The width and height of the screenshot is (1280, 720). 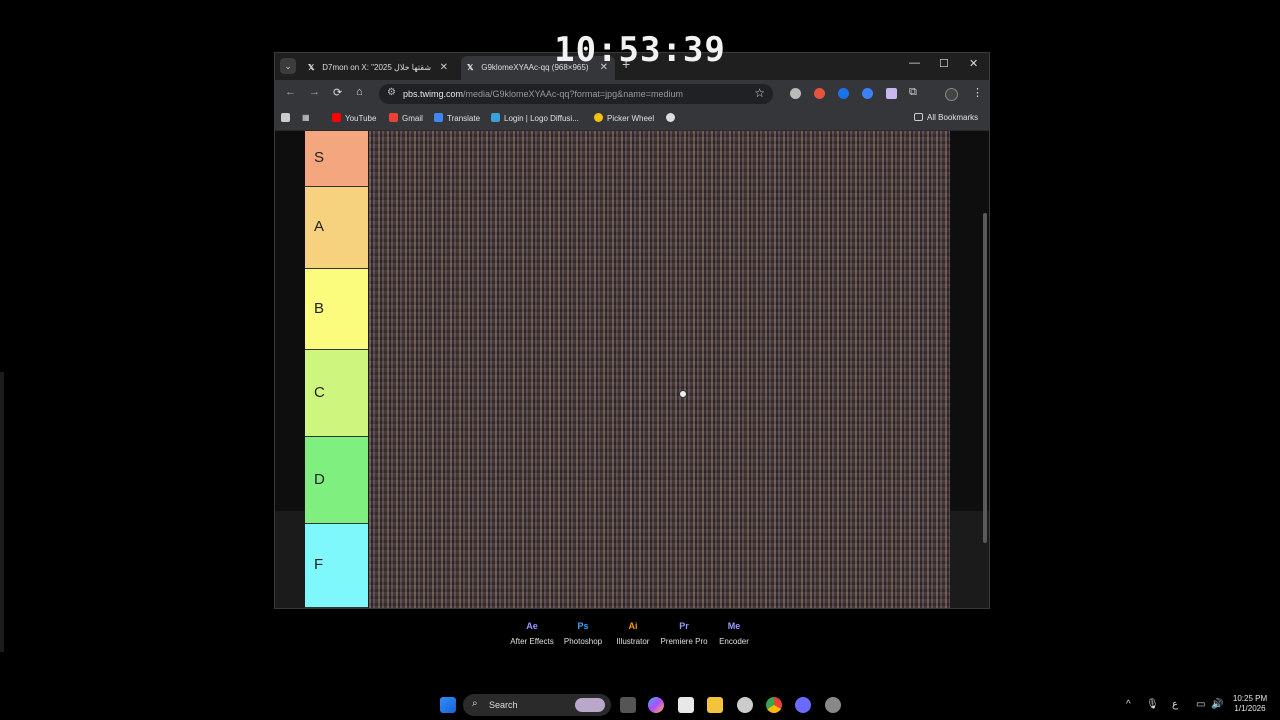 What do you see at coordinates (640, 50) in the screenshot?
I see `overlay-clock: 10:53:39` at bounding box center [640, 50].